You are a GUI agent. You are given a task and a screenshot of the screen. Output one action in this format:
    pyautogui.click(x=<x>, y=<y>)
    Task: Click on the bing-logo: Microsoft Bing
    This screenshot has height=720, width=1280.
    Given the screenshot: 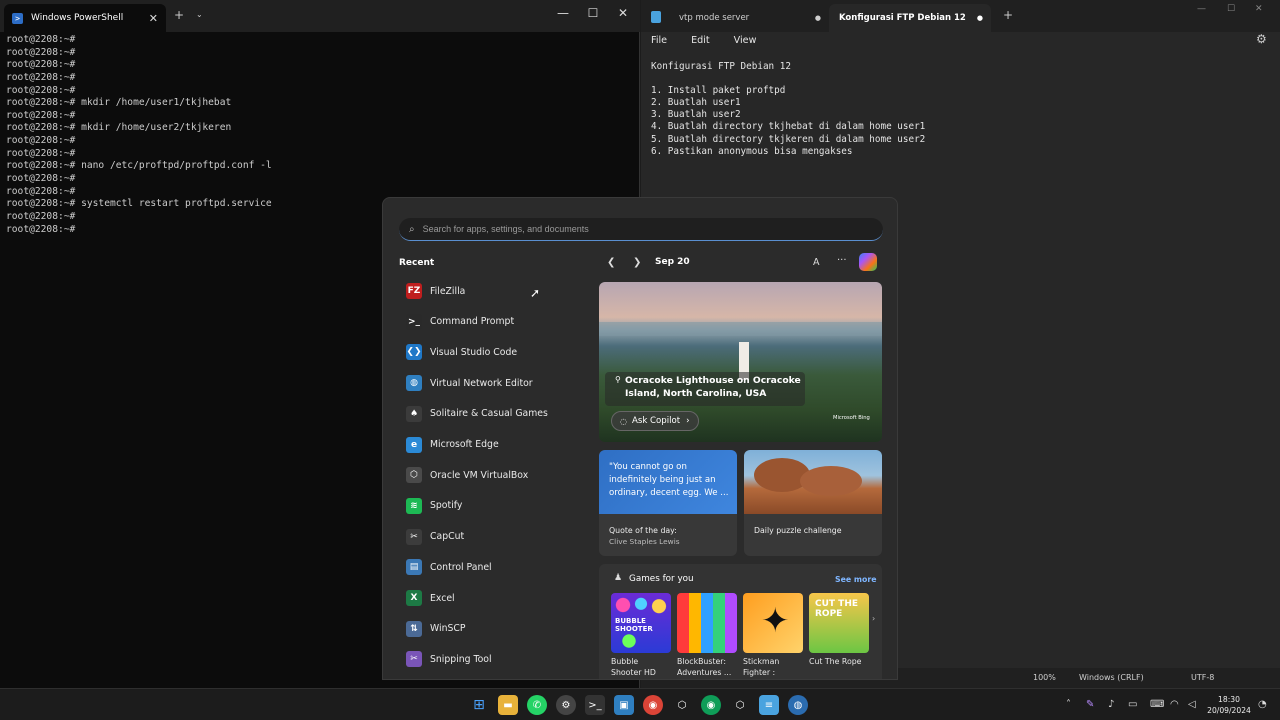 What is the action you would take?
    pyautogui.click(x=851, y=418)
    